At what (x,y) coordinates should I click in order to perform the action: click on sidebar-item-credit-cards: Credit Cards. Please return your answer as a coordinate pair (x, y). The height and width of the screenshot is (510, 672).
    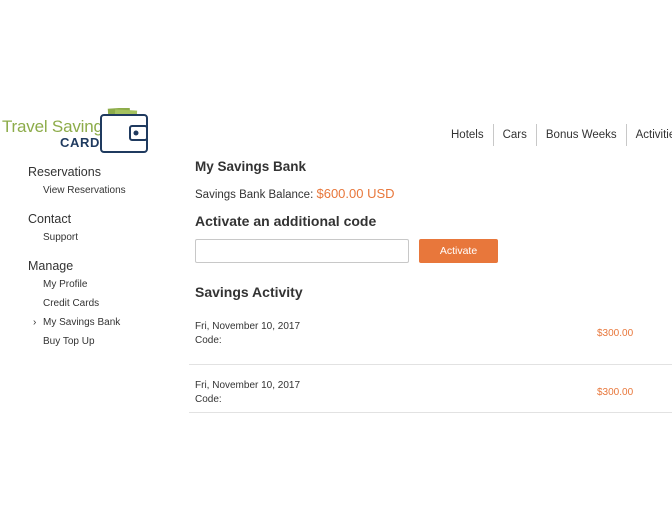
    Looking at the image, I should click on (103, 305).